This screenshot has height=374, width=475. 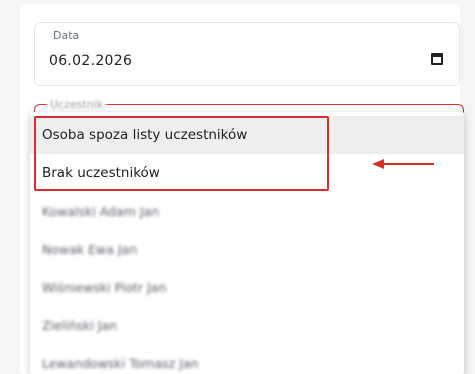 What do you see at coordinates (104, 287) in the screenshot?
I see `option-label: Wiśniewski Piotr Jan` at bounding box center [104, 287].